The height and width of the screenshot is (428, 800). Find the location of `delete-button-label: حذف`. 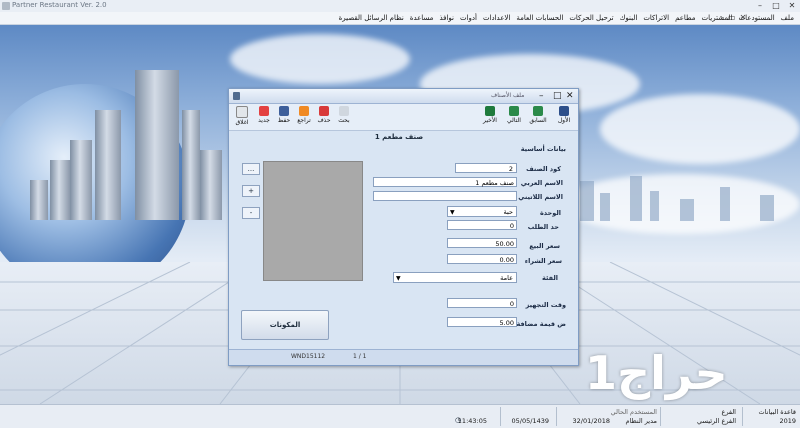

delete-button-label: حذف is located at coordinates (324, 120).